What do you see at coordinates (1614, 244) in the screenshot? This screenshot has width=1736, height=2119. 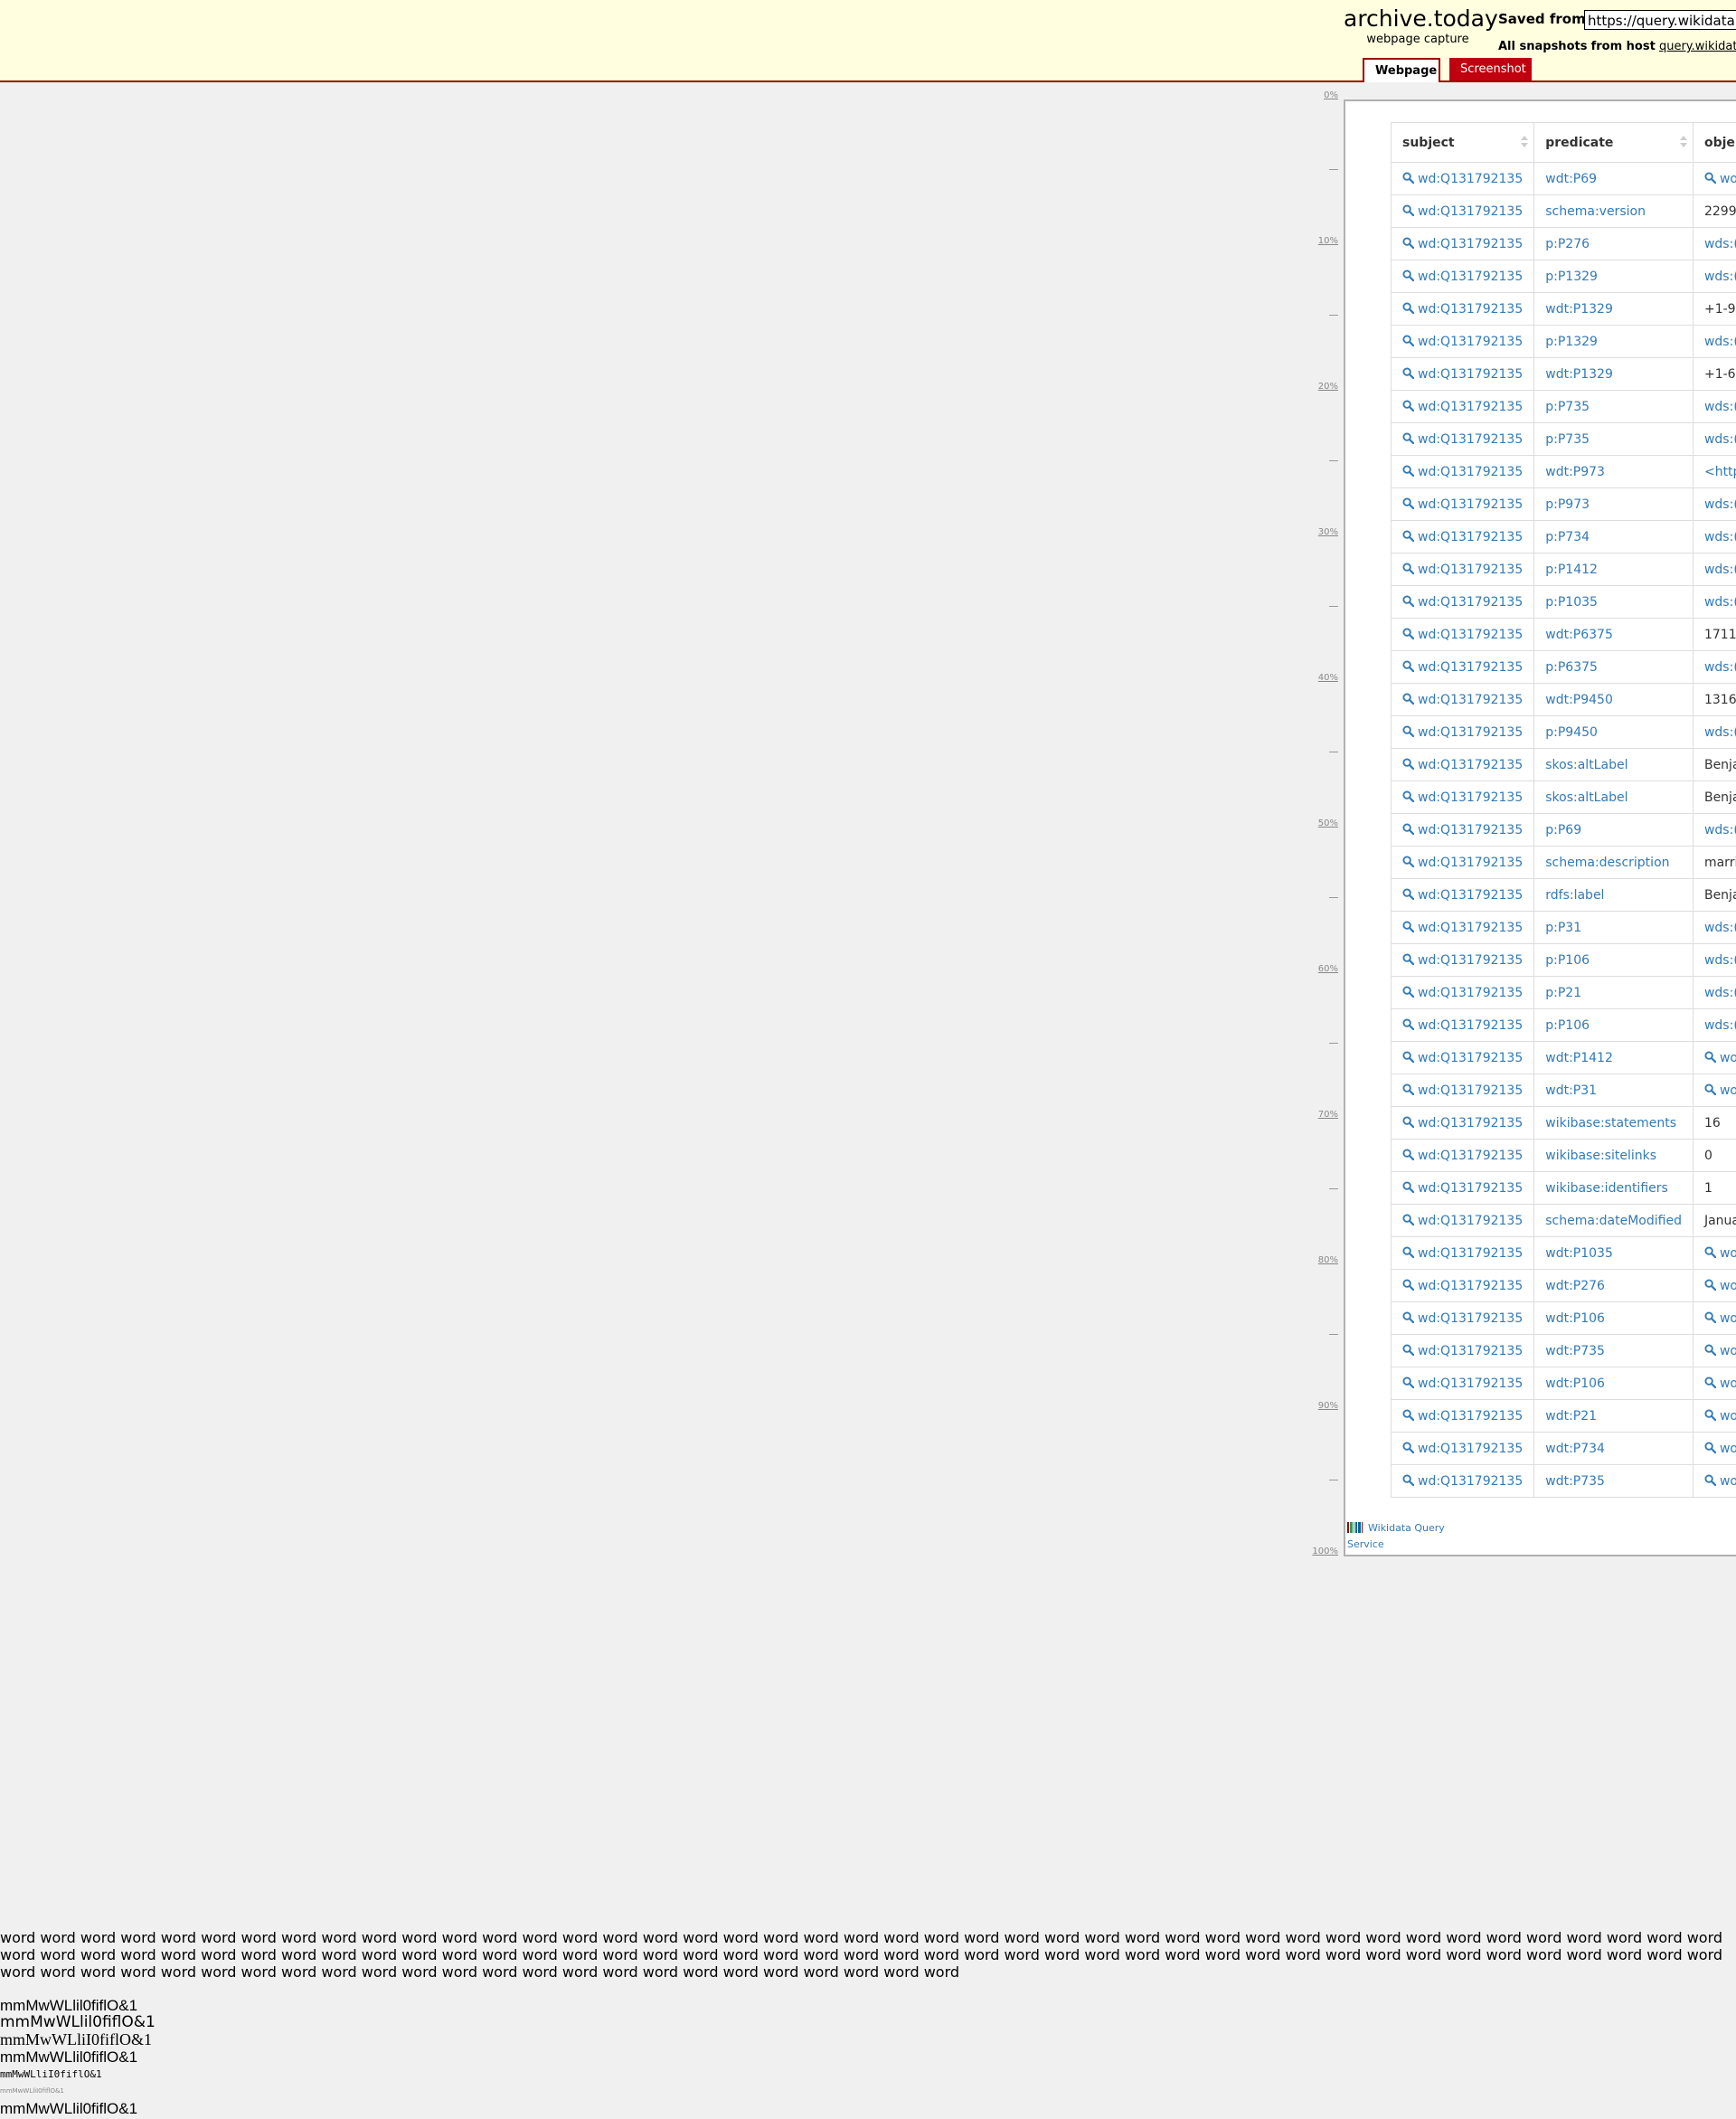 I see `predicate-cell: p:P276` at bounding box center [1614, 244].